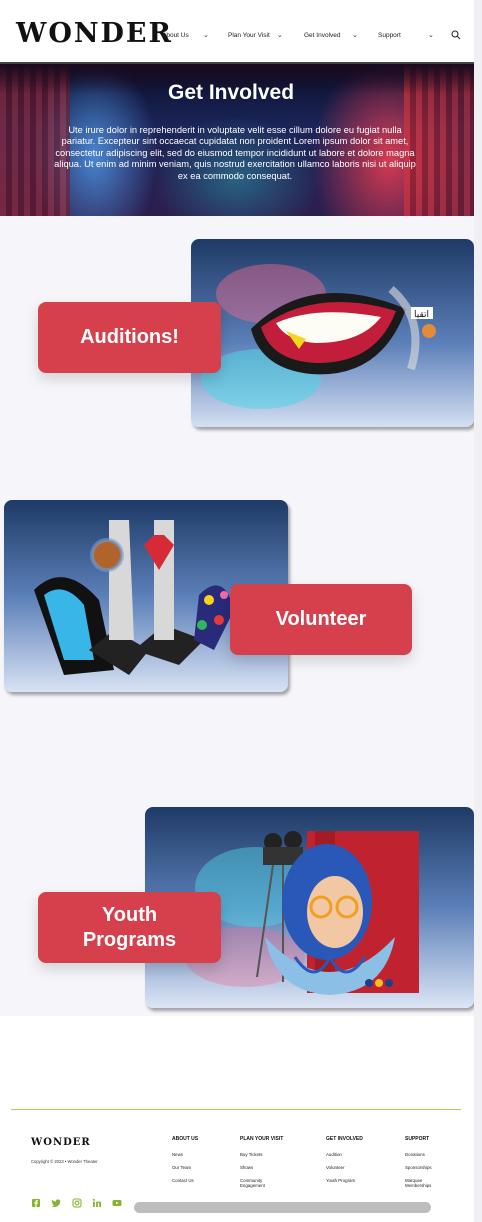  I want to click on horizontal-scrollbar, so click(282, 1207).